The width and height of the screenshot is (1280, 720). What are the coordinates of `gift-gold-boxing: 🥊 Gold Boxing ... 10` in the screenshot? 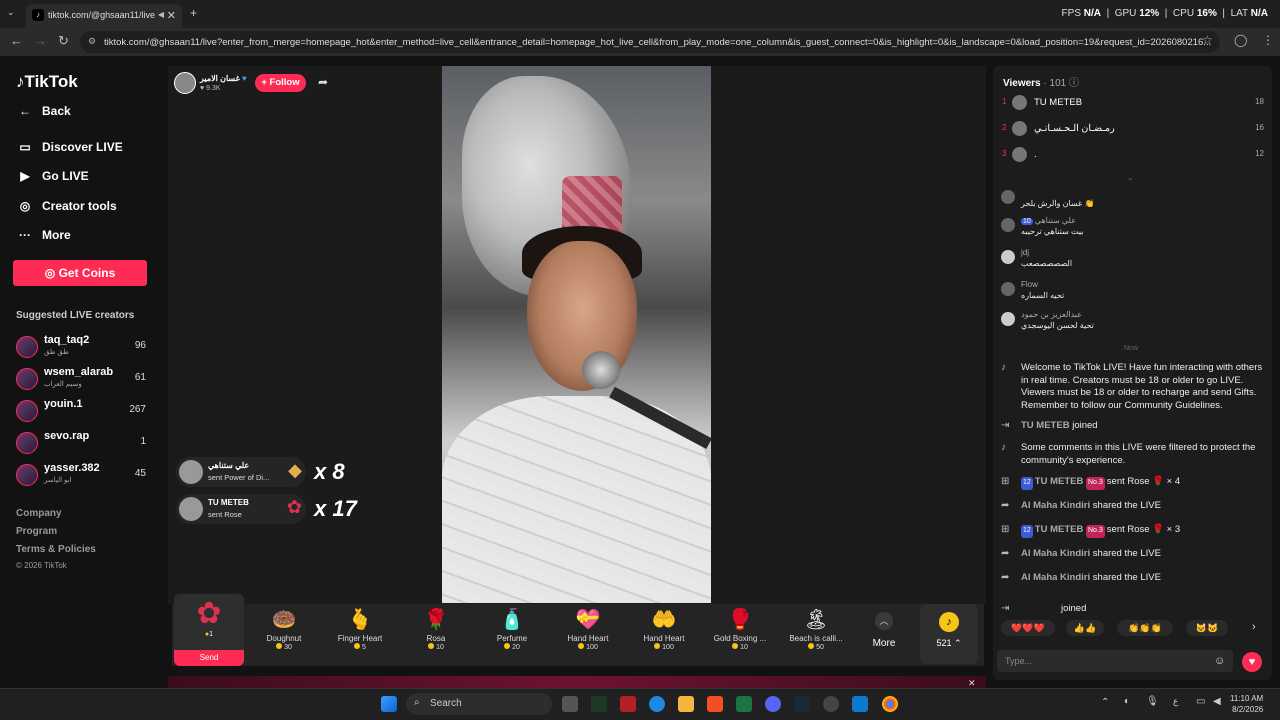 It's located at (740, 634).